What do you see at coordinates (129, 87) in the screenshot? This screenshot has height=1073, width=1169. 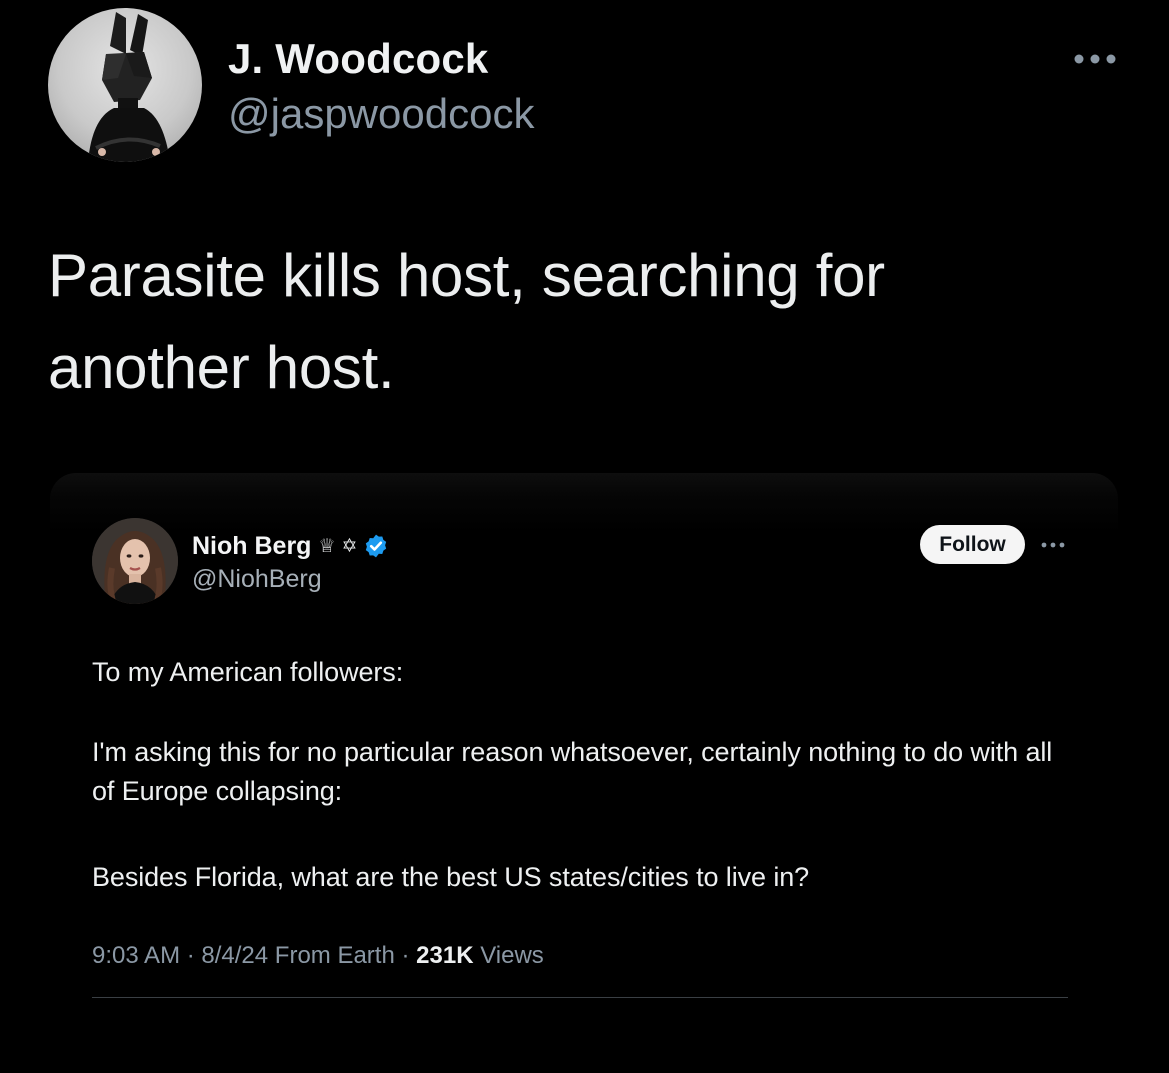 I see `rabbit-mask-avatar-image` at bounding box center [129, 87].